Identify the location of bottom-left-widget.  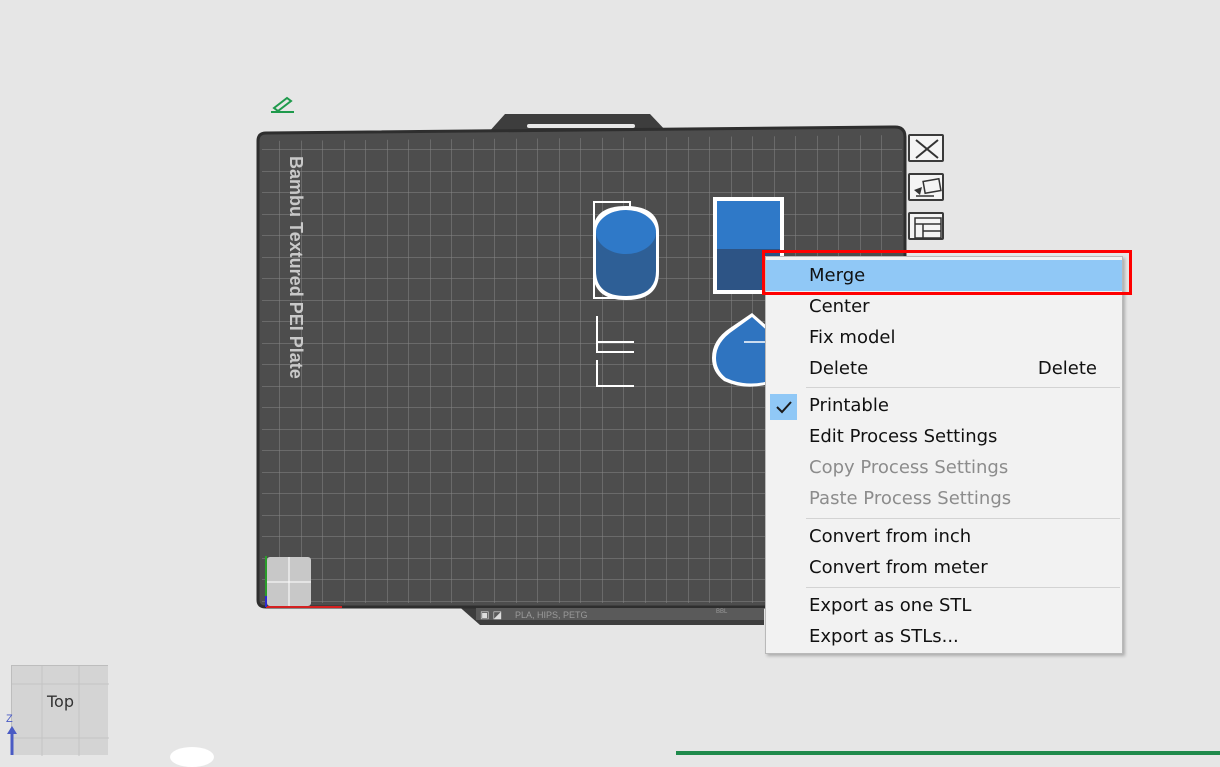
(192, 757).